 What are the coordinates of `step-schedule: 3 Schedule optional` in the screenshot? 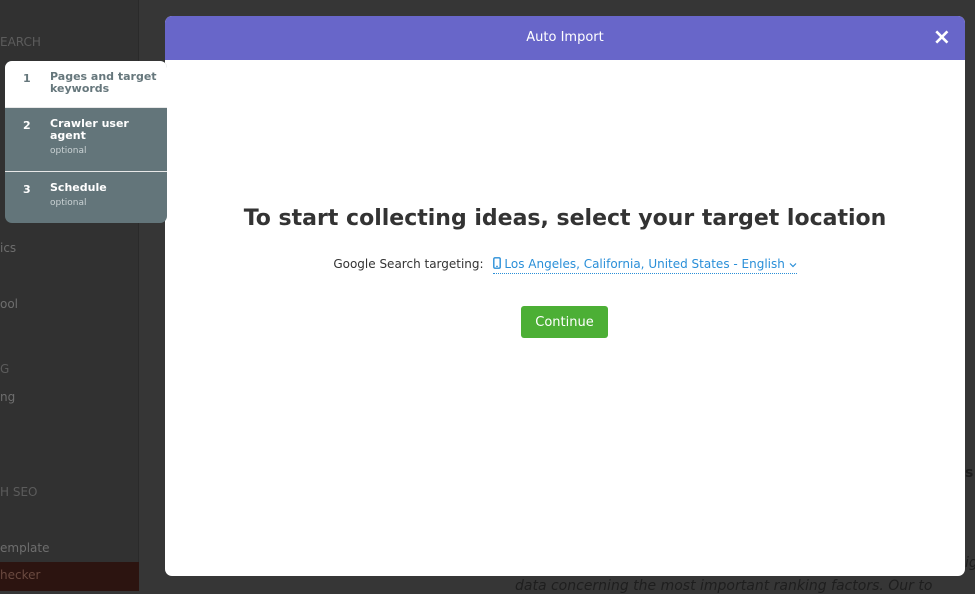 It's located at (86, 195).